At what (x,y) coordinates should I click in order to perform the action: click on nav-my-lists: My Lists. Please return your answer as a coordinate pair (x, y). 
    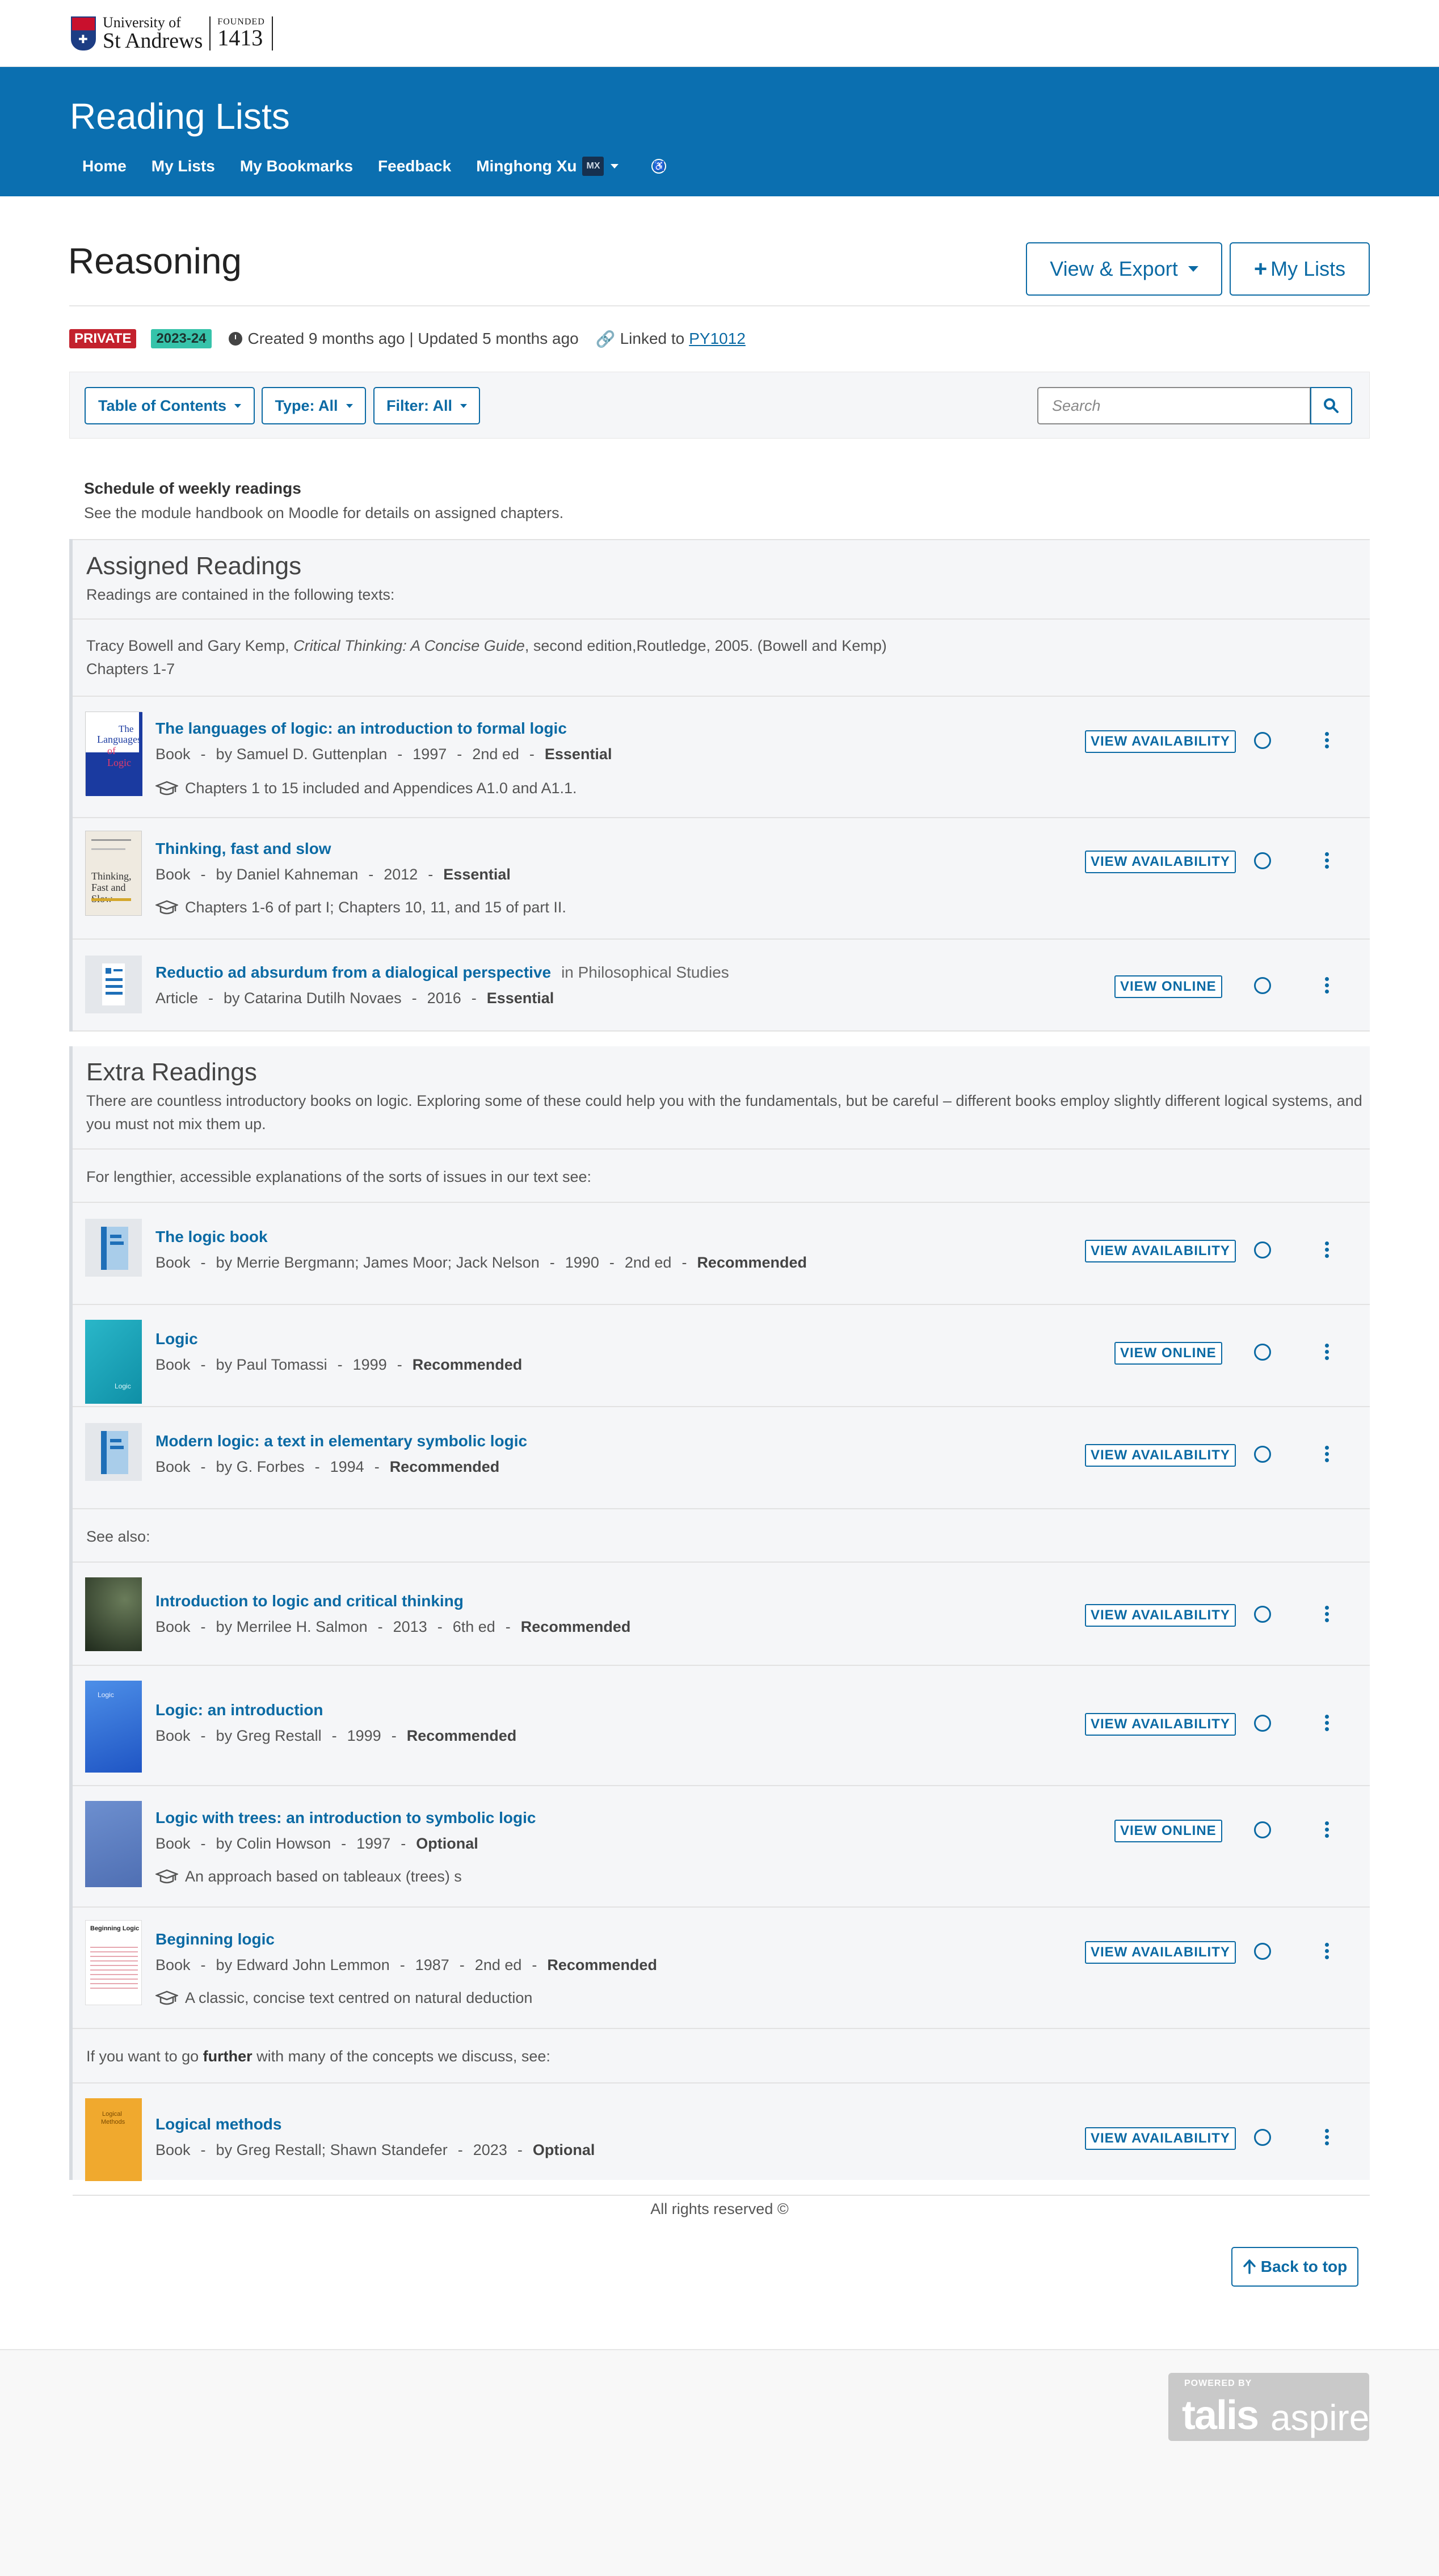
    Looking at the image, I should click on (183, 166).